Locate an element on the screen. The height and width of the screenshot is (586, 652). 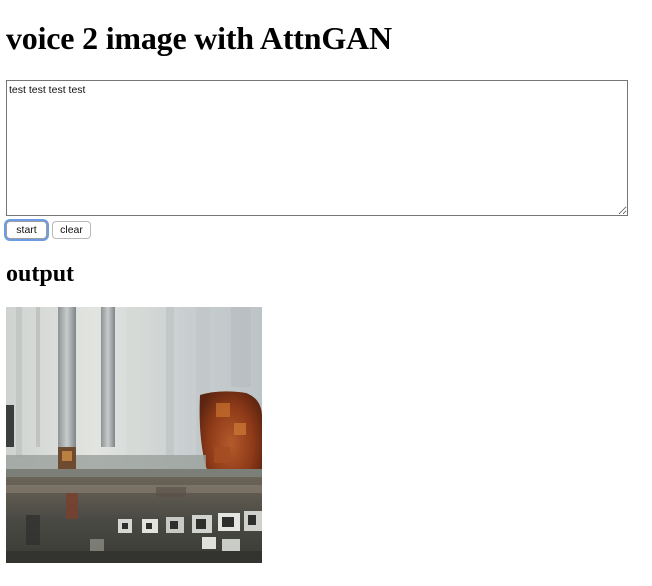
output-heading: output is located at coordinates (40, 274).